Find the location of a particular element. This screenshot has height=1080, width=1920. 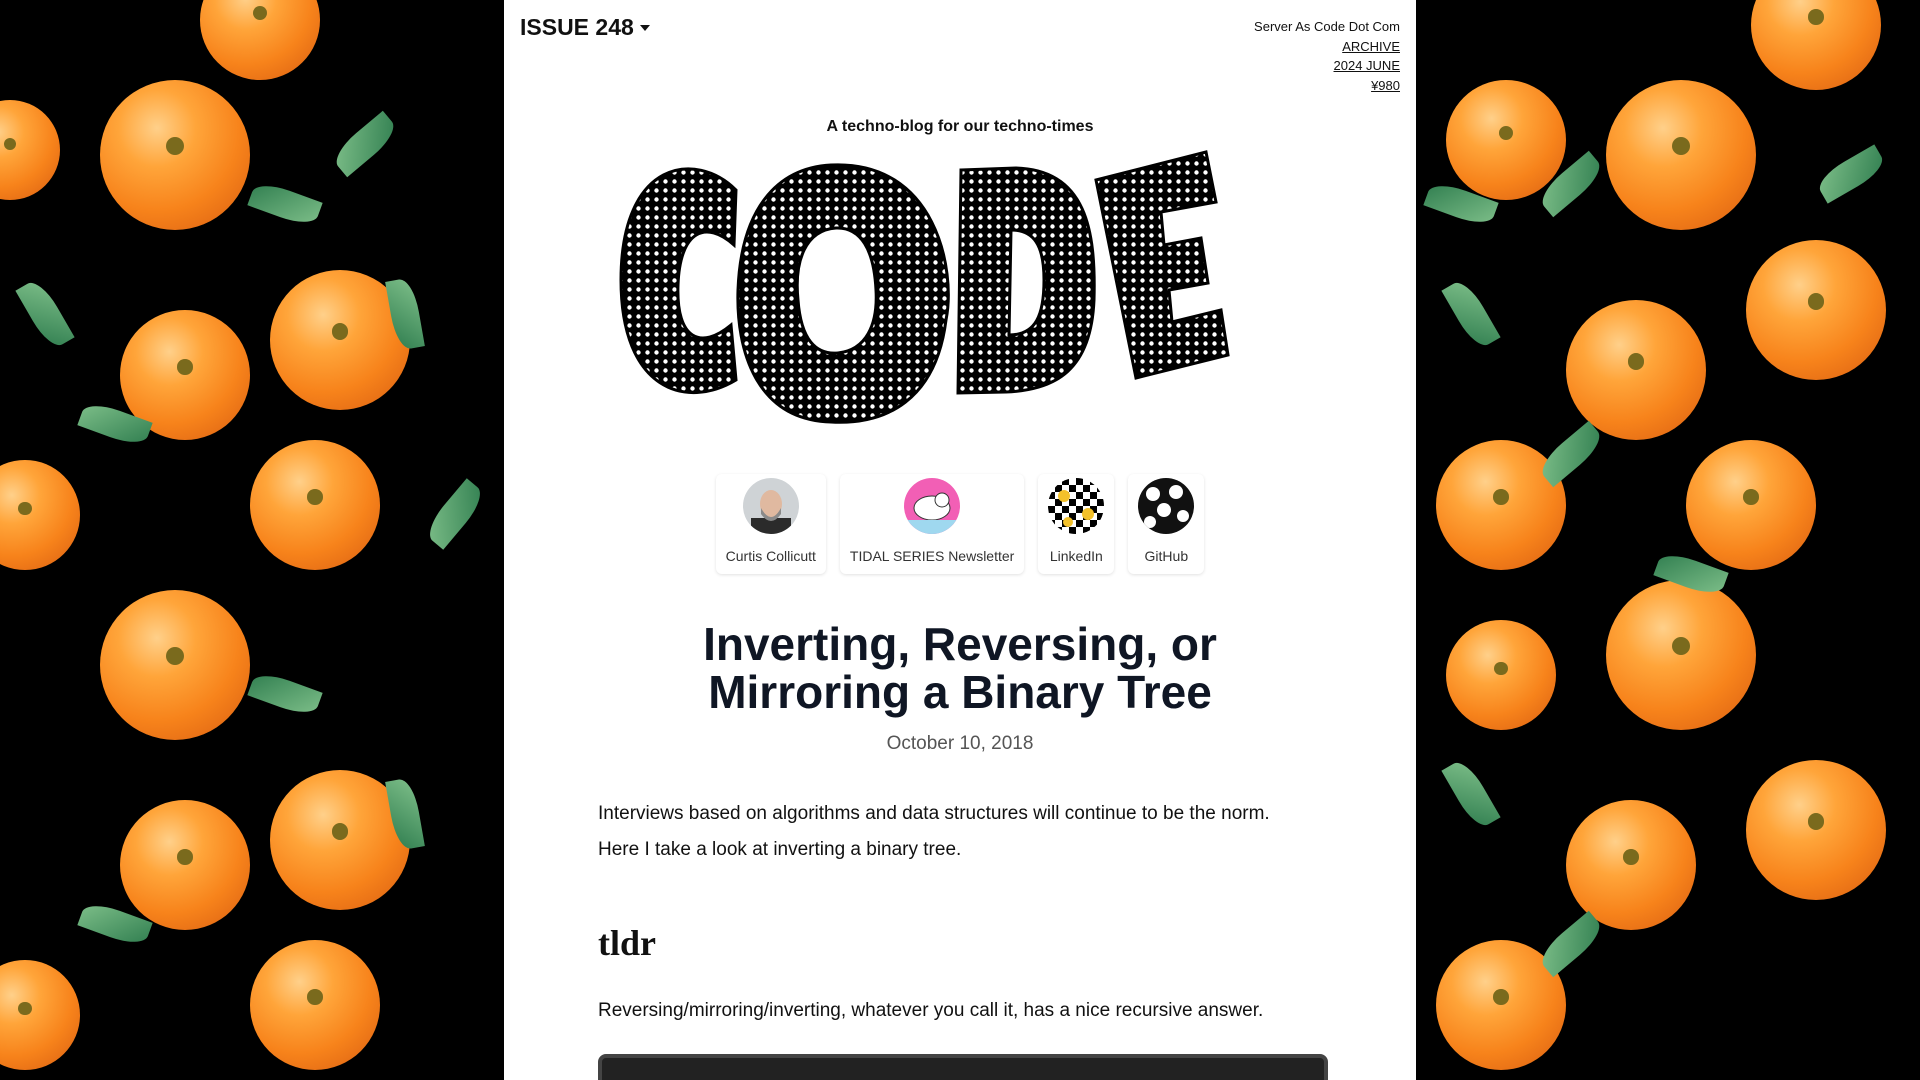

issue-dropdown: ISSUE 248 is located at coordinates (585, 27).